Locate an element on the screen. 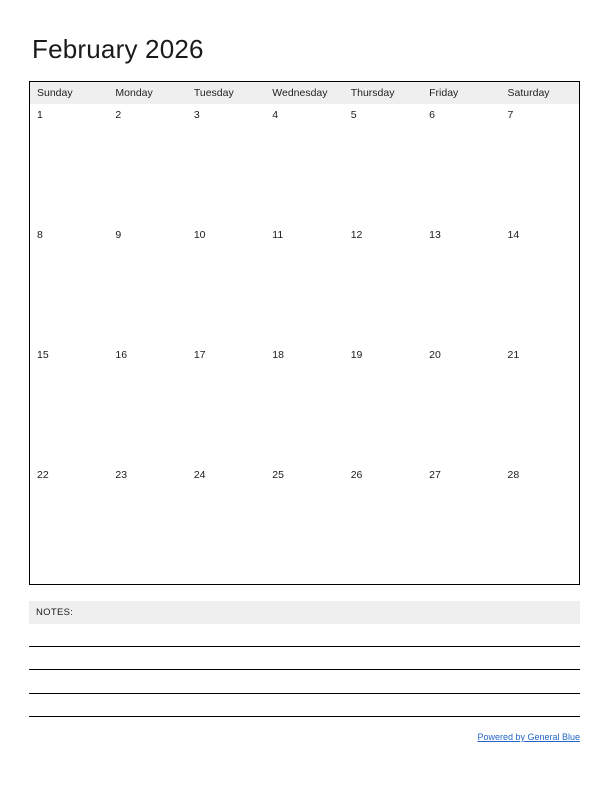  day-number: 21 is located at coordinates (513, 355).